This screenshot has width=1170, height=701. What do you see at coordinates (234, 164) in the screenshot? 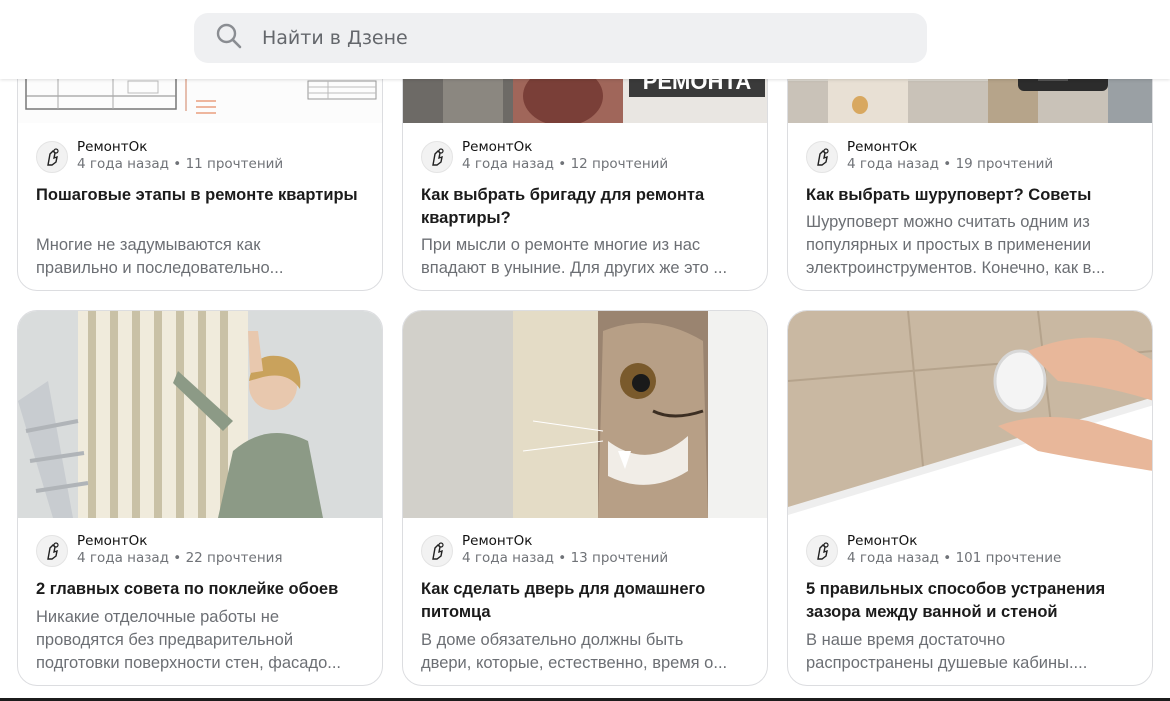
I see `read-count: 11 прочтений` at bounding box center [234, 164].